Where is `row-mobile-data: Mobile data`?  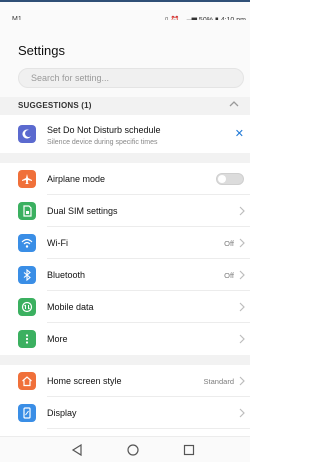 row-mobile-data: Mobile data is located at coordinates (125, 307).